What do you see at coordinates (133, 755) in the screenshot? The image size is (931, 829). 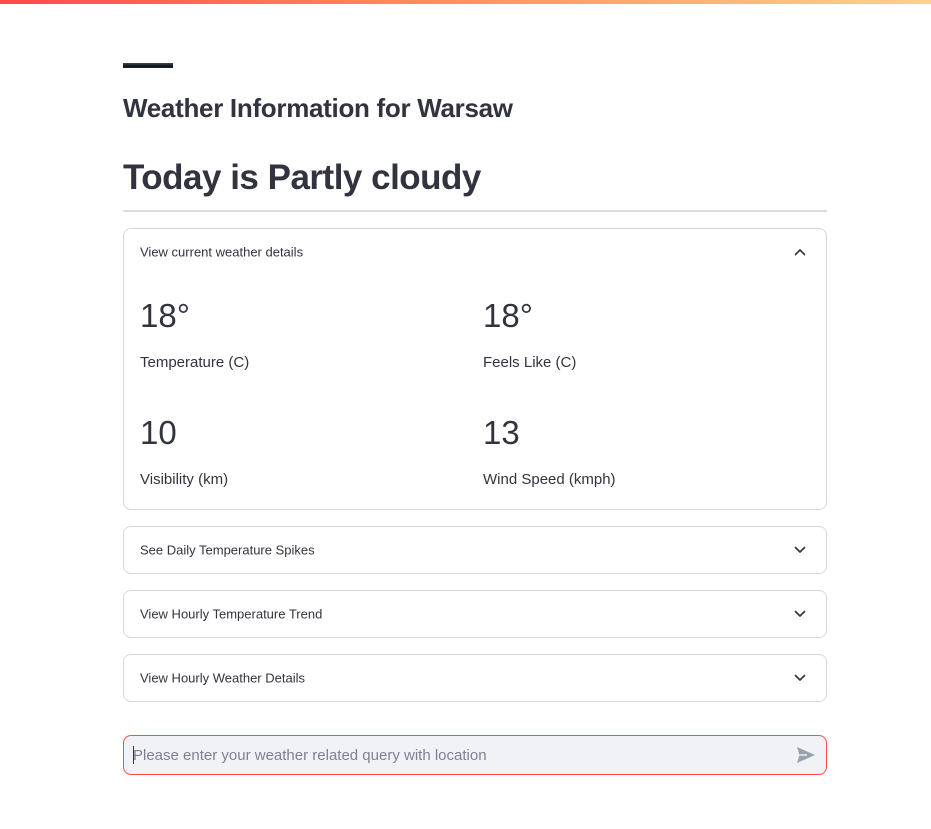 I see `text-cursor` at bounding box center [133, 755].